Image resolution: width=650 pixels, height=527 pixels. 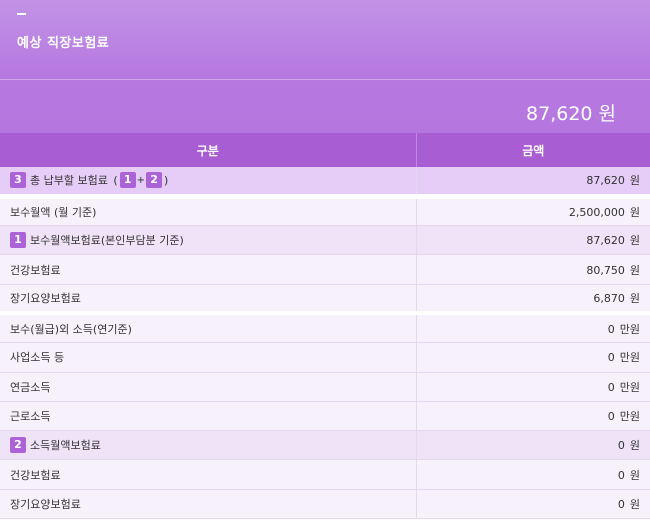 I want to click on row-label: 소득월액보험료, so click(x=65, y=446).